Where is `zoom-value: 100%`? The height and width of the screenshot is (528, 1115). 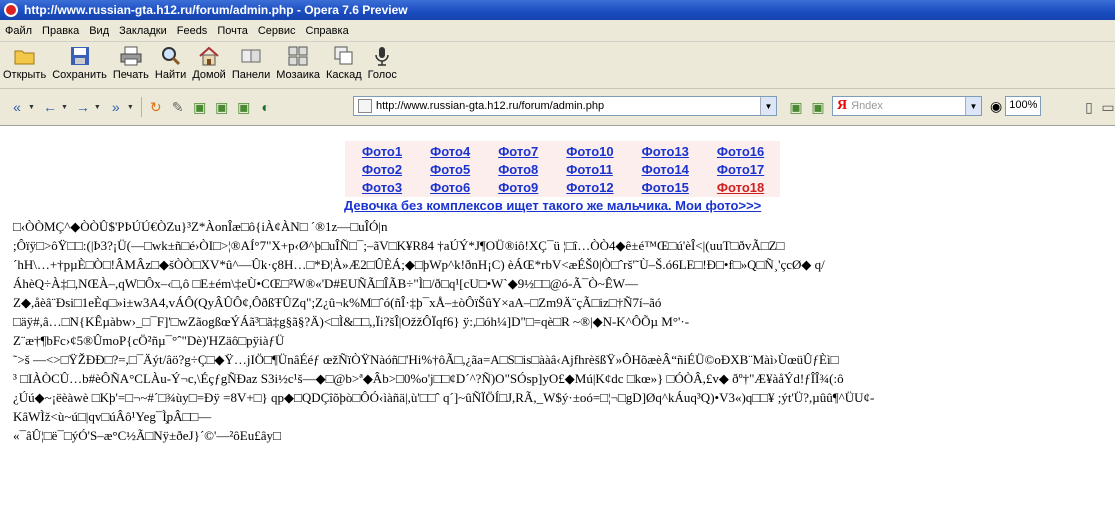
zoom-value: 100% is located at coordinates (1023, 106).